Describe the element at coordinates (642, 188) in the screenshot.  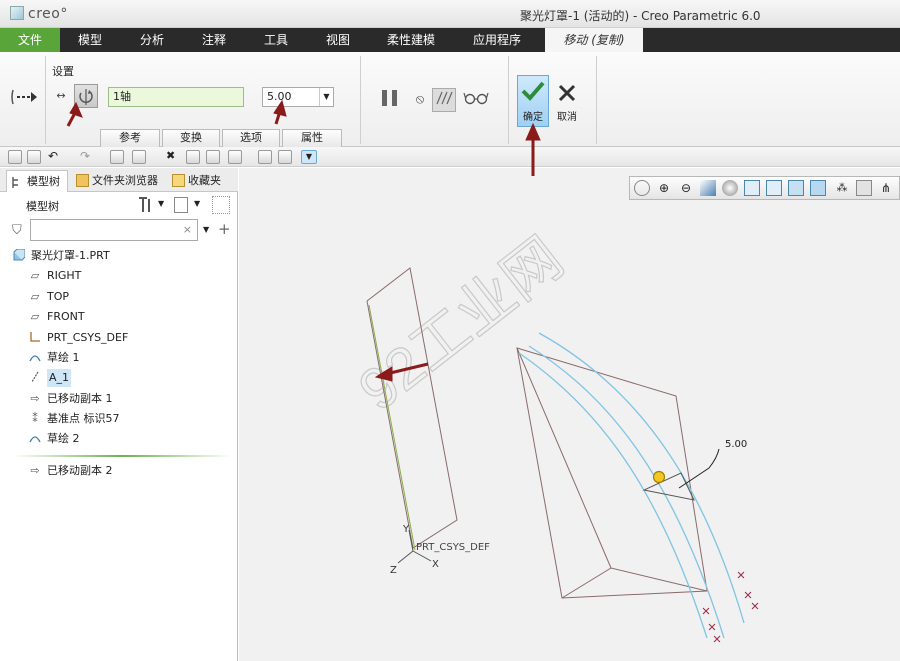
I see `refit-icon` at that location.